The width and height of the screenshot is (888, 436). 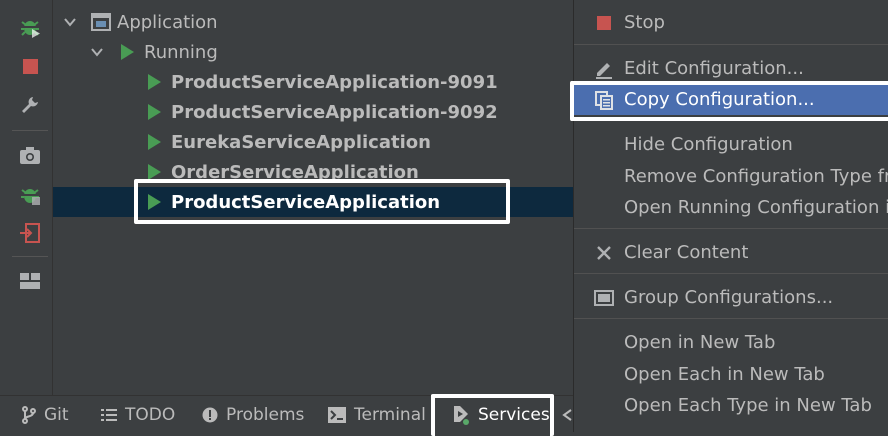 I want to click on menu-item-stop: Stop, so click(x=731, y=22).